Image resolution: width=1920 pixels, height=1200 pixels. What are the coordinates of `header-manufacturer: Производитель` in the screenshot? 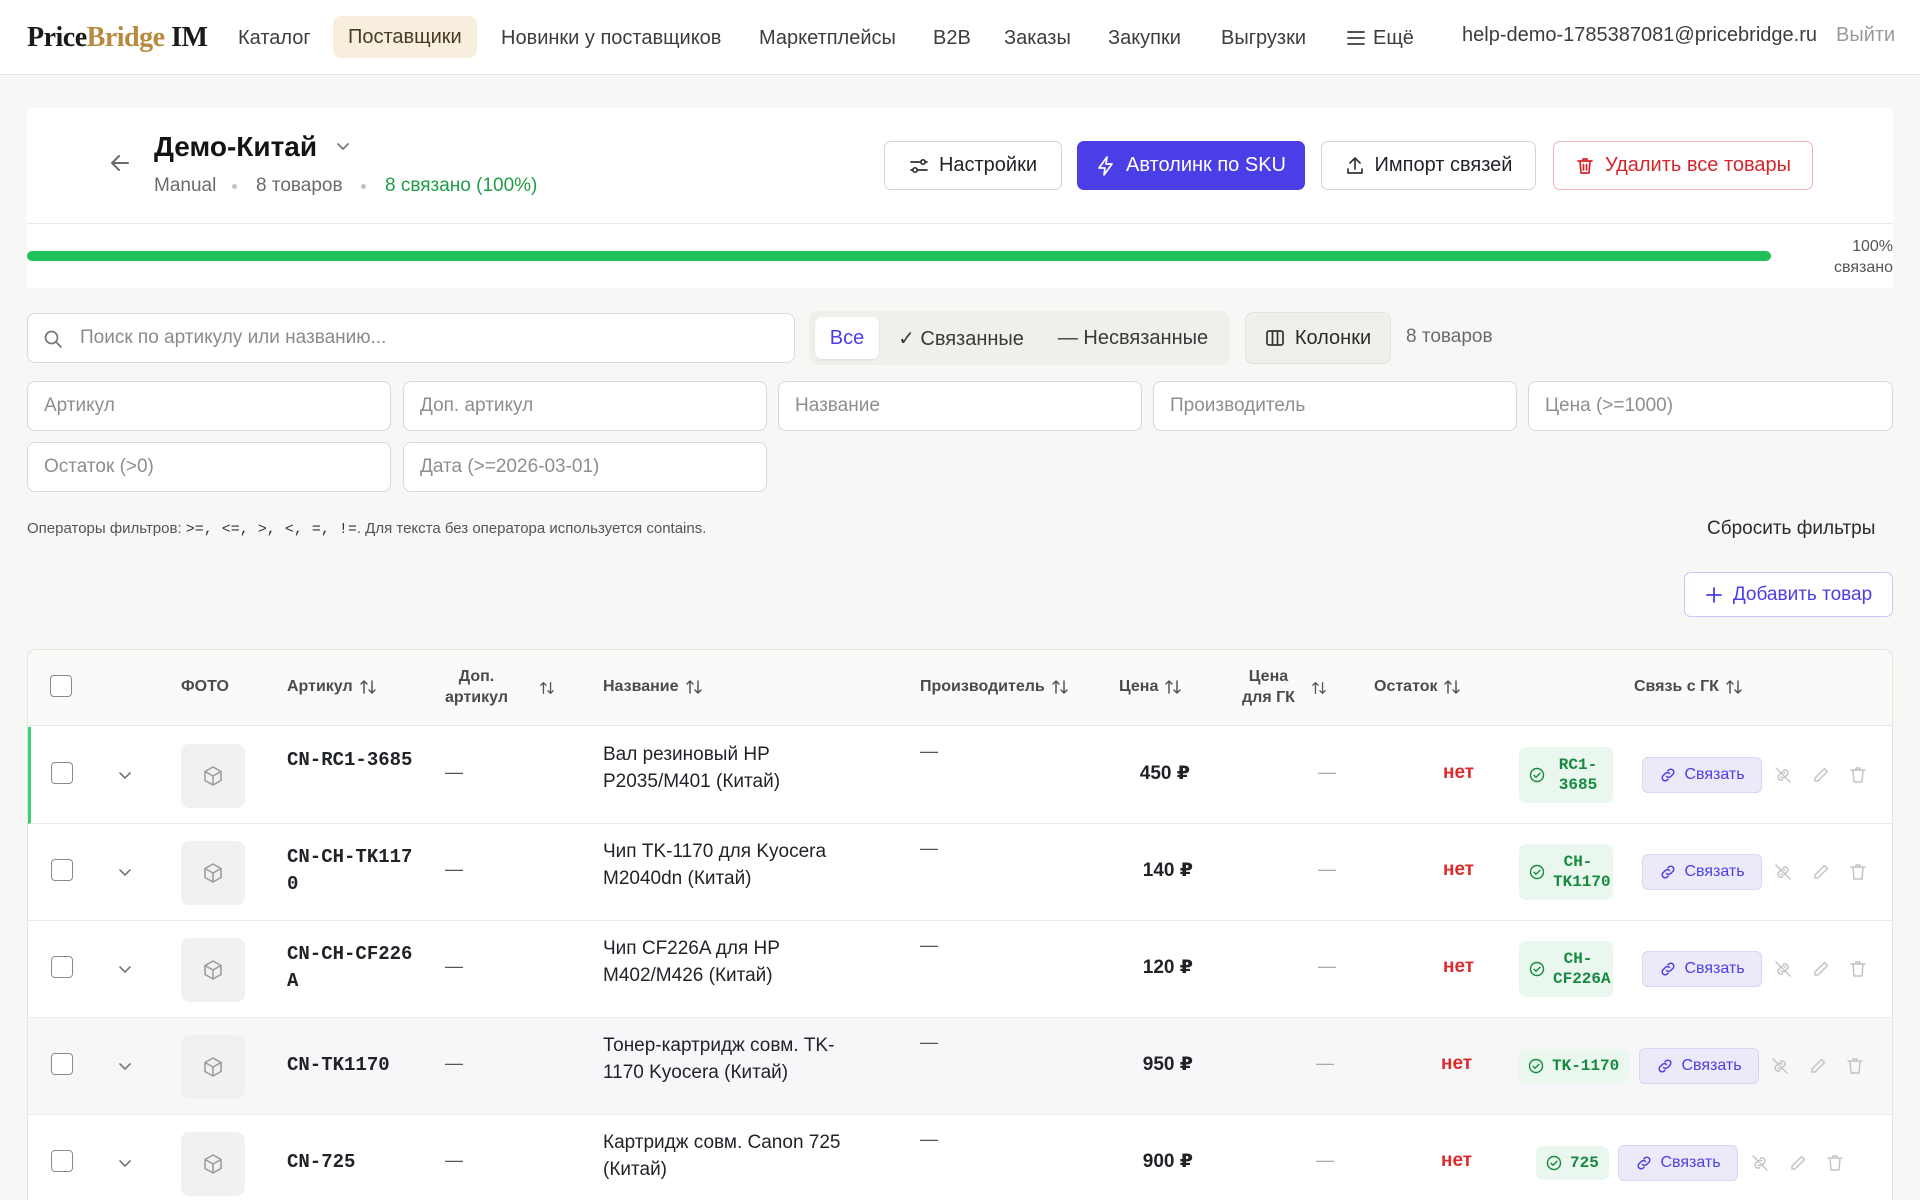 It's located at (994, 687).